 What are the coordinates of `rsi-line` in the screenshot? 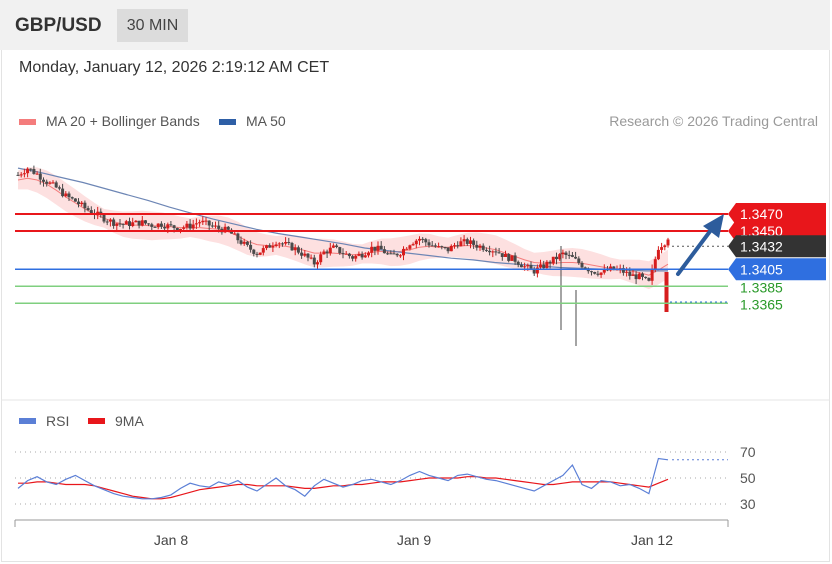 It's located at (343, 478).